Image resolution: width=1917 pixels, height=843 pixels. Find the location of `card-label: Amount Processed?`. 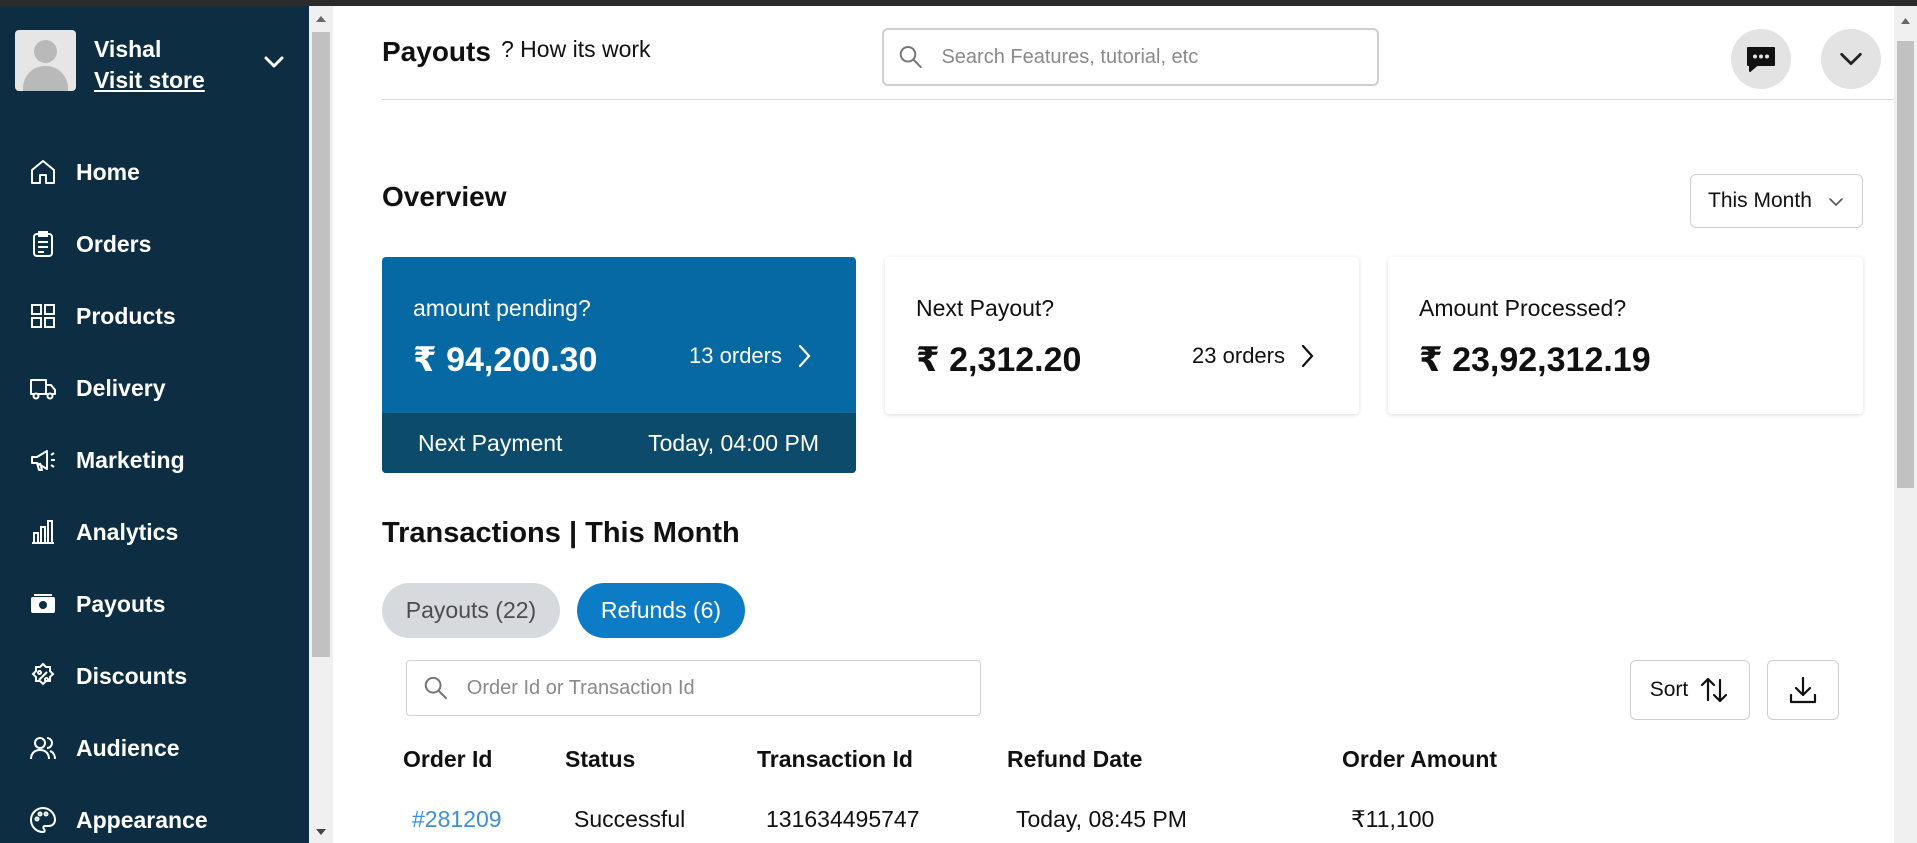

card-label: Amount Processed? is located at coordinates (1523, 308).